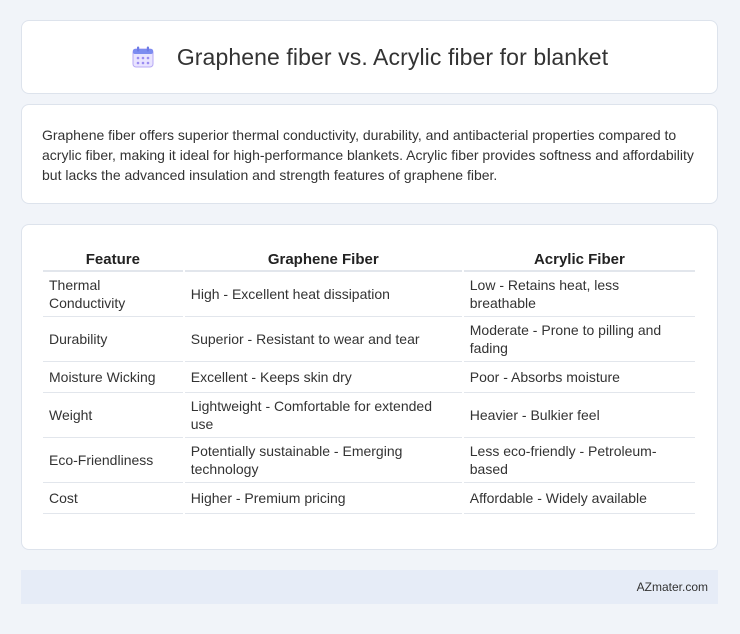 Image resolution: width=740 pixels, height=634 pixels. Describe the element at coordinates (113, 258) in the screenshot. I see `header-feature: Feature` at that location.